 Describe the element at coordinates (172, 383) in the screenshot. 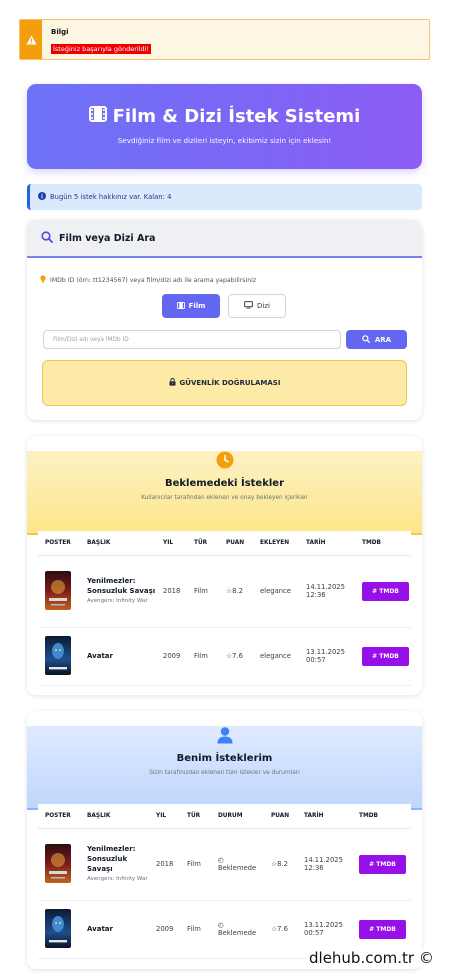

I see `lock-icon` at that location.